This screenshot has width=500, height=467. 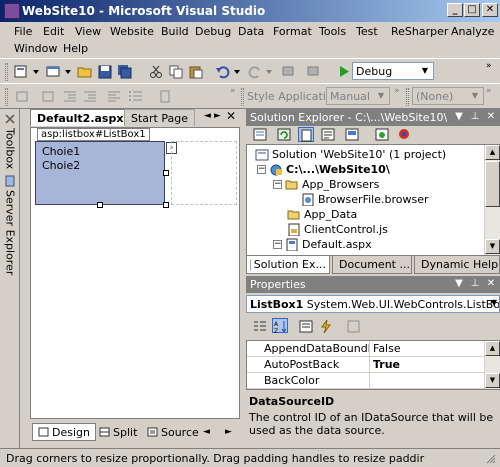 What do you see at coordinates (251, 31) in the screenshot?
I see `menu-data: Data` at bounding box center [251, 31].